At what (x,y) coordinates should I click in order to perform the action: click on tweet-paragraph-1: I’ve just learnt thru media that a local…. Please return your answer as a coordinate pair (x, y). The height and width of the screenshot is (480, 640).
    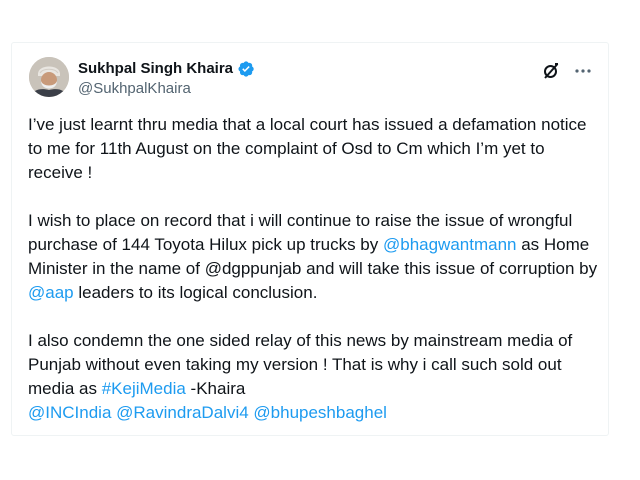
    Looking at the image, I should click on (307, 148).